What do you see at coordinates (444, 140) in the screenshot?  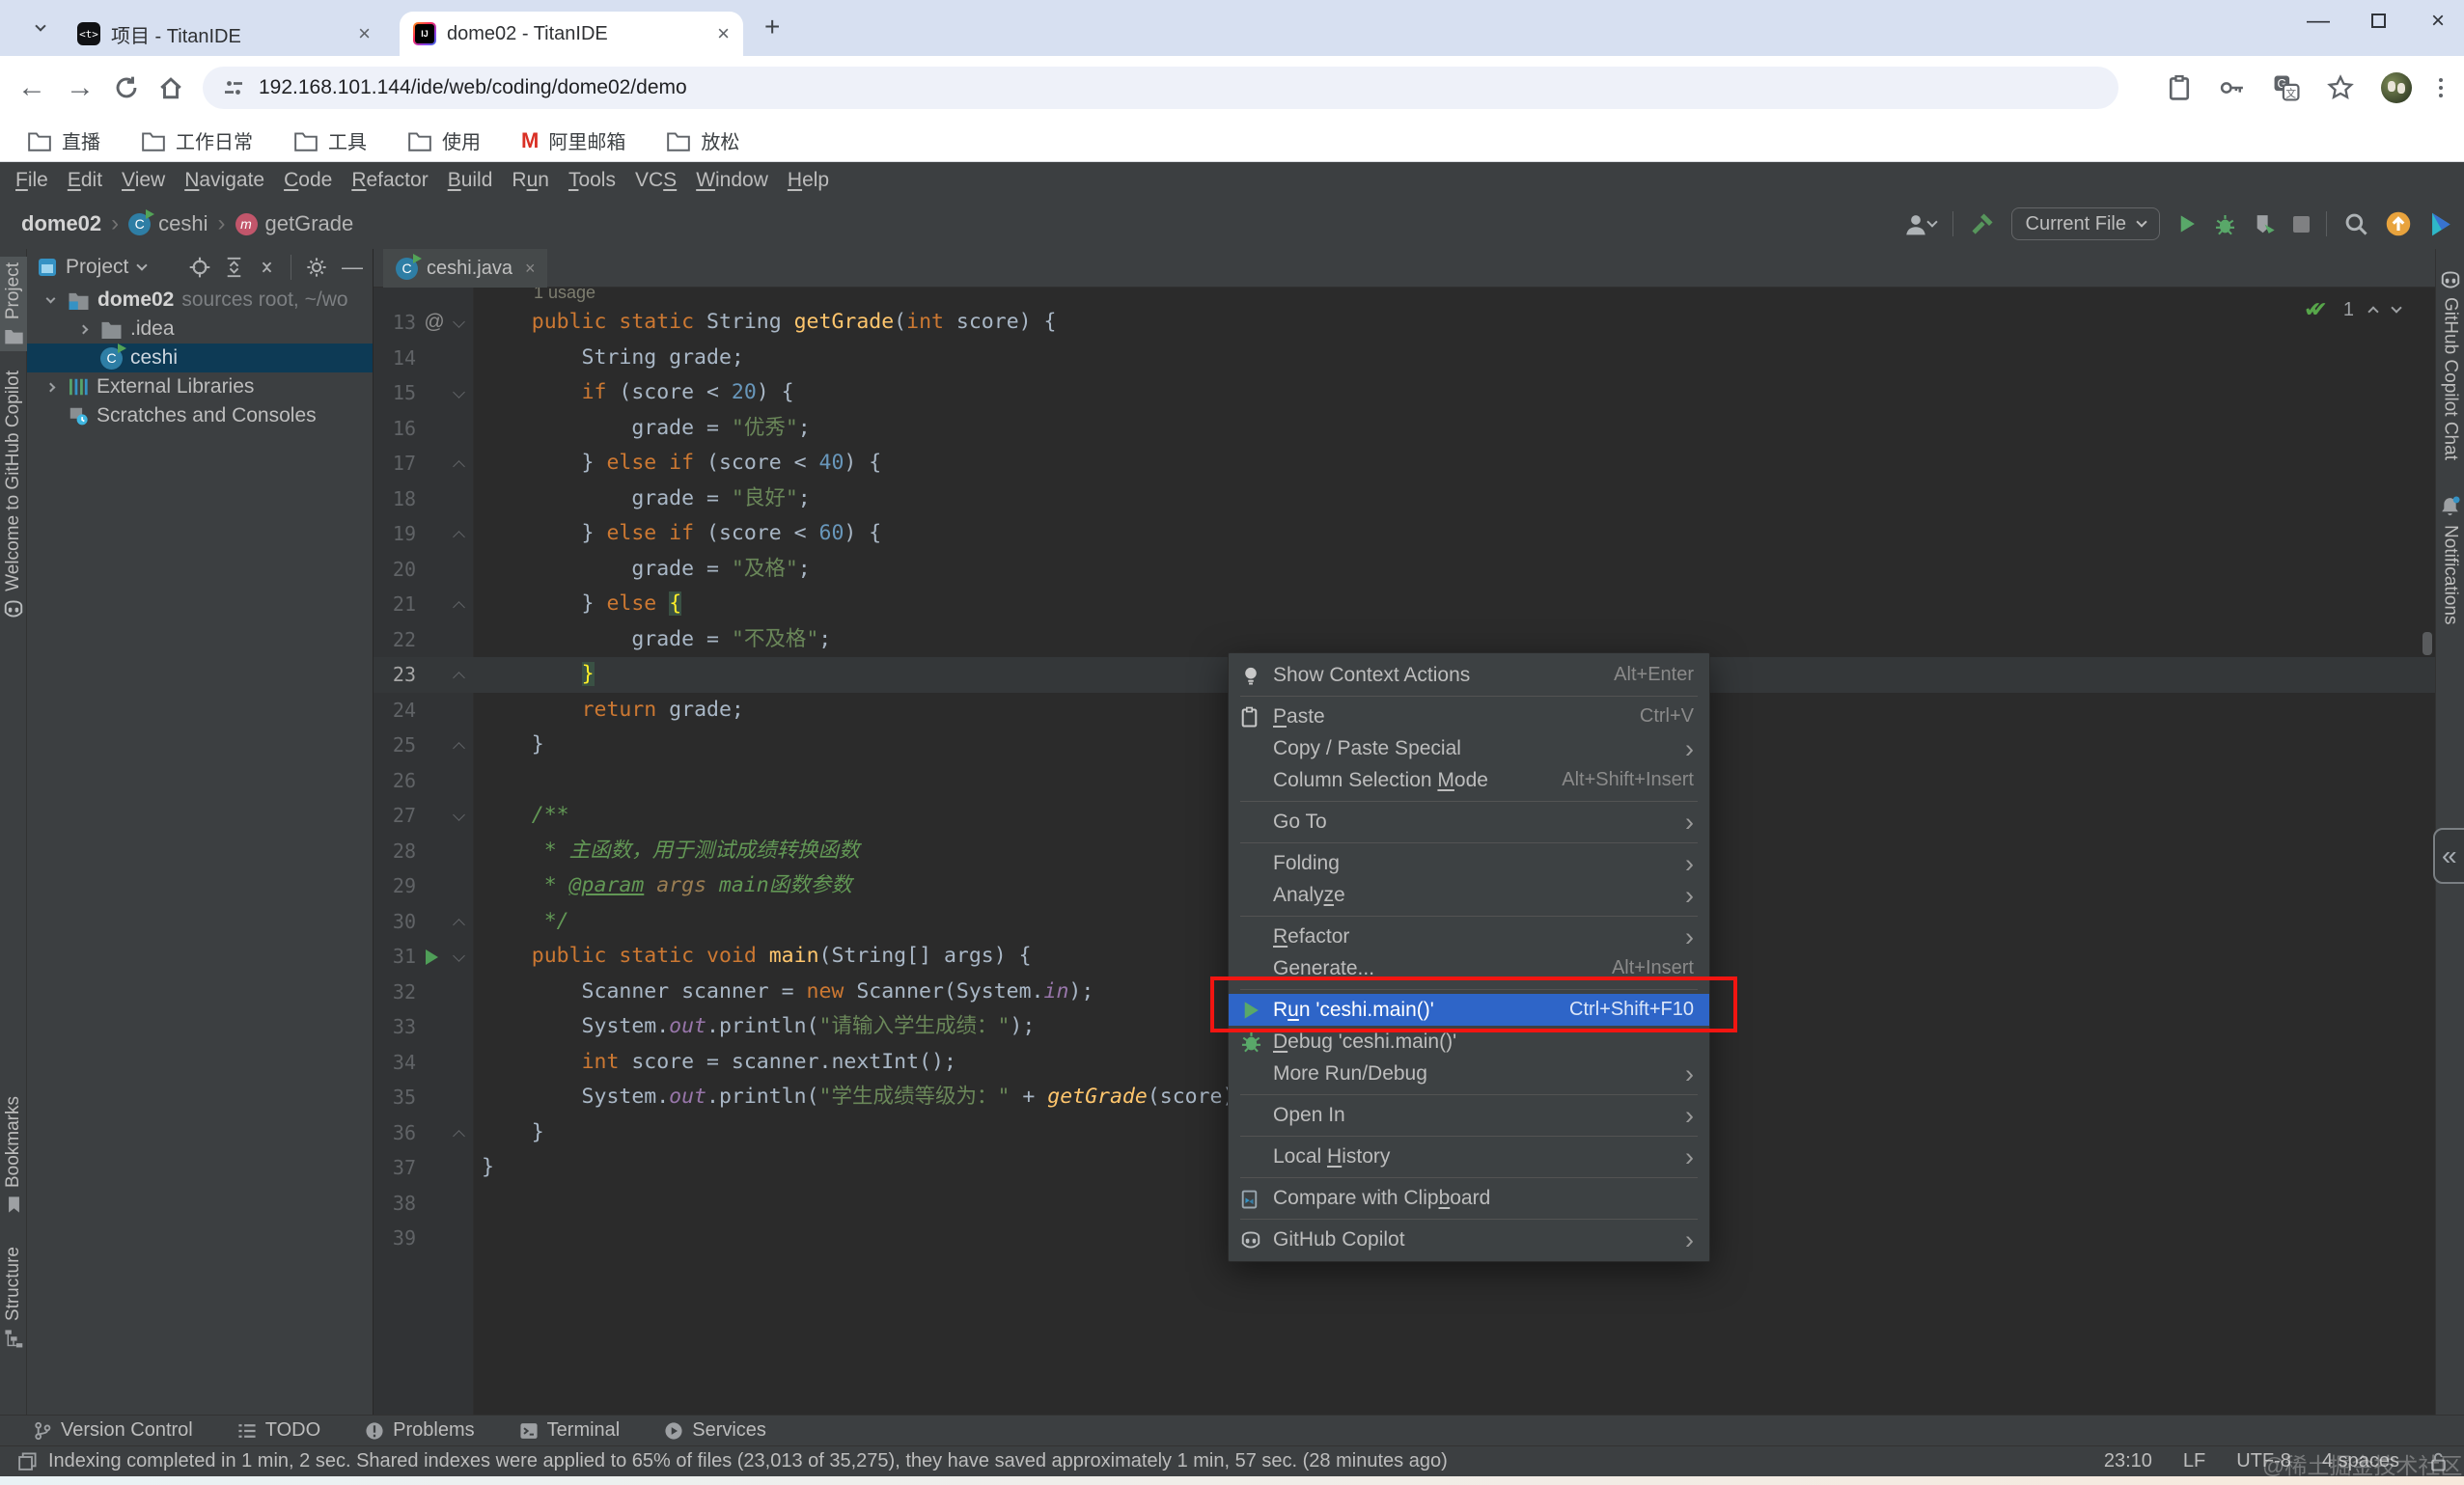 I see `bookmark-使用: 使用` at bounding box center [444, 140].